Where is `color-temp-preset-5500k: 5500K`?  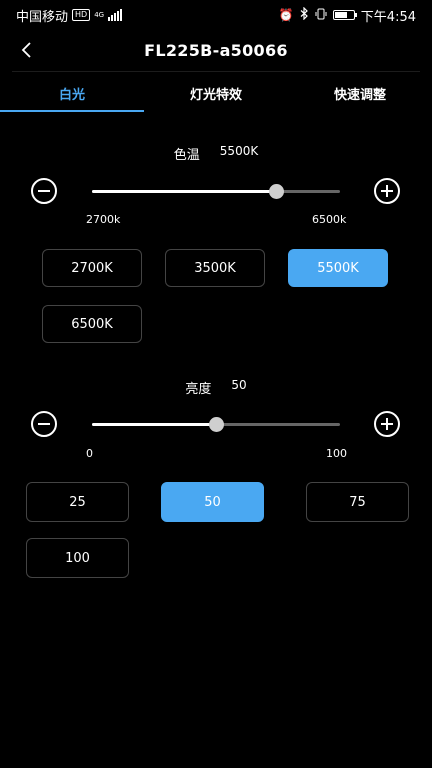
color-temp-preset-5500k: 5500K is located at coordinates (338, 268).